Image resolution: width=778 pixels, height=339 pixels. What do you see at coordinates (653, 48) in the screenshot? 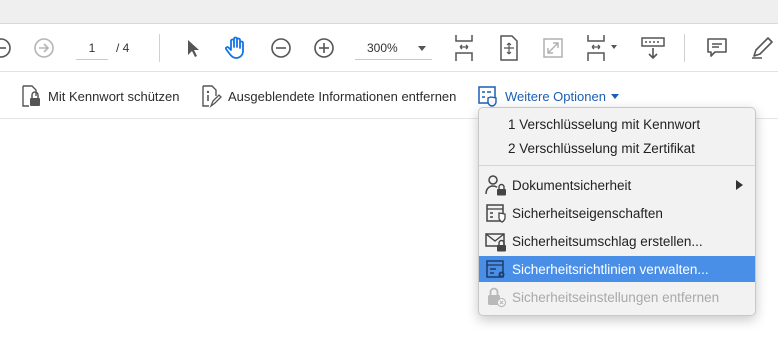
I see `scroll-mode-icon` at bounding box center [653, 48].